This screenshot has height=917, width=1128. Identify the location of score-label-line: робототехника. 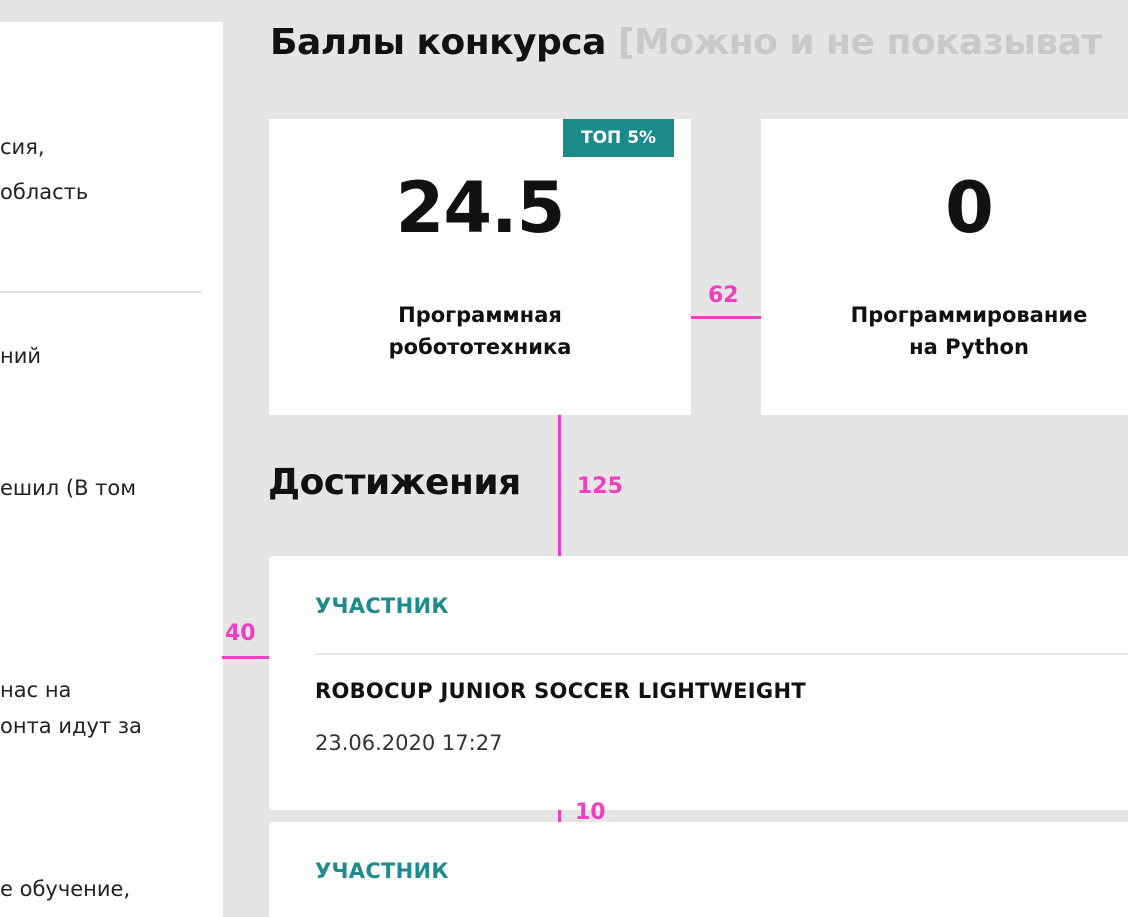
(480, 347).